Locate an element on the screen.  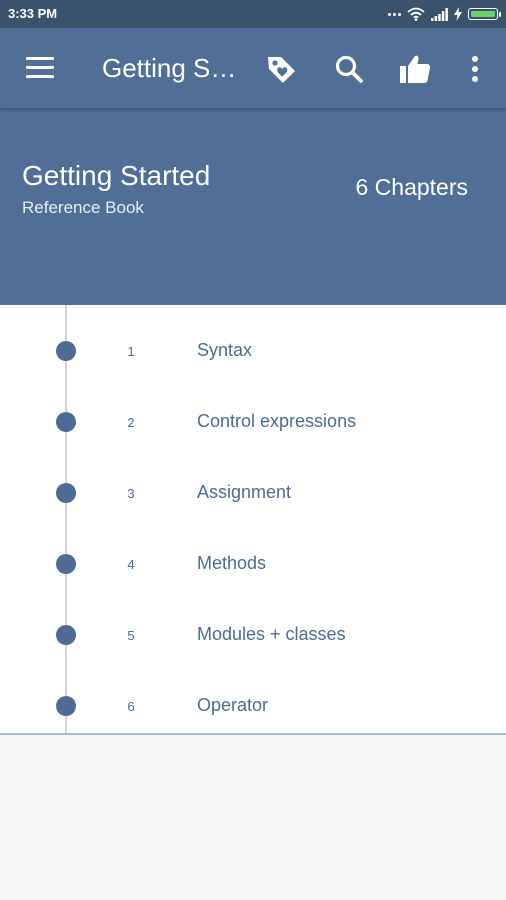
status-time: 3:33 PM is located at coordinates (33, 13).